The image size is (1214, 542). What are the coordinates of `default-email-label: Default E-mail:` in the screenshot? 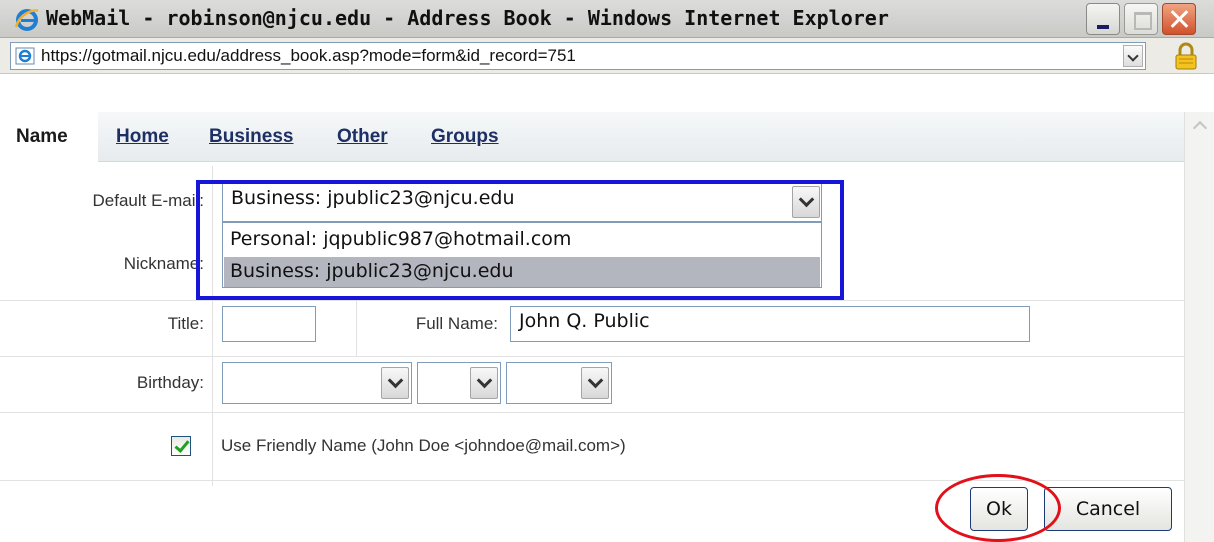 It's located at (148, 200).